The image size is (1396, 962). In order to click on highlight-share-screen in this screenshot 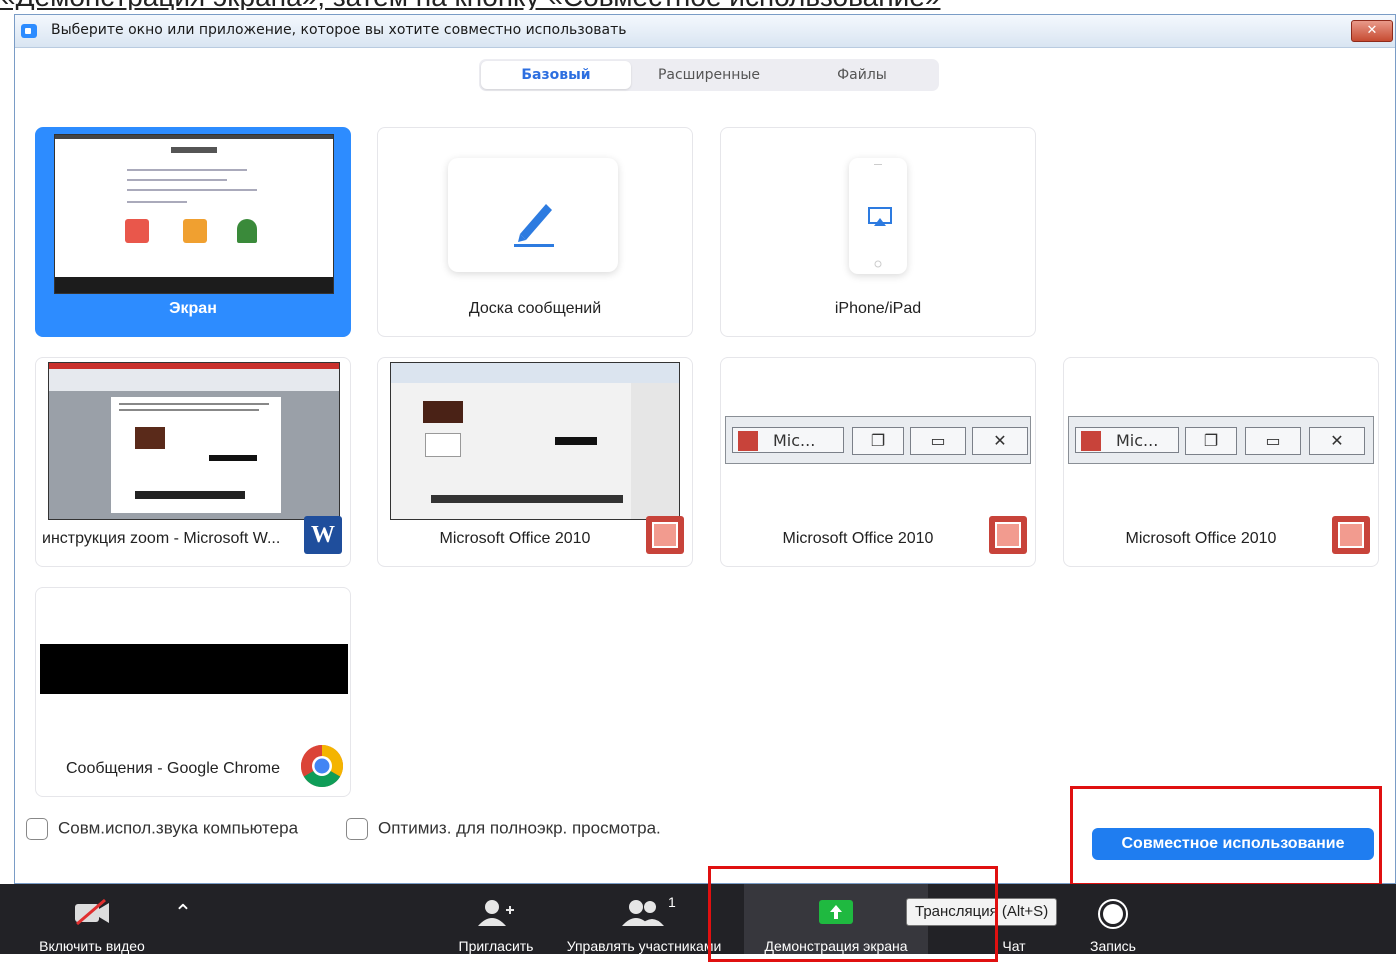, I will do `click(853, 914)`.